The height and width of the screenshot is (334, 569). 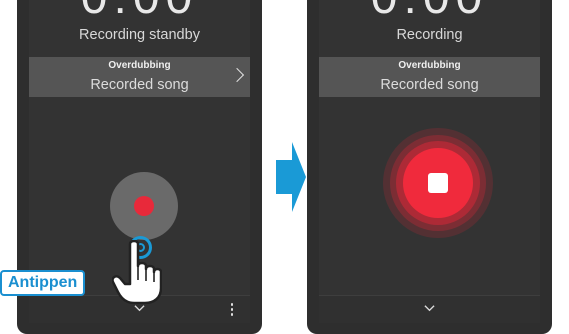 What do you see at coordinates (43, 283) in the screenshot?
I see `tap-callout-label: Antippen` at bounding box center [43, 283].